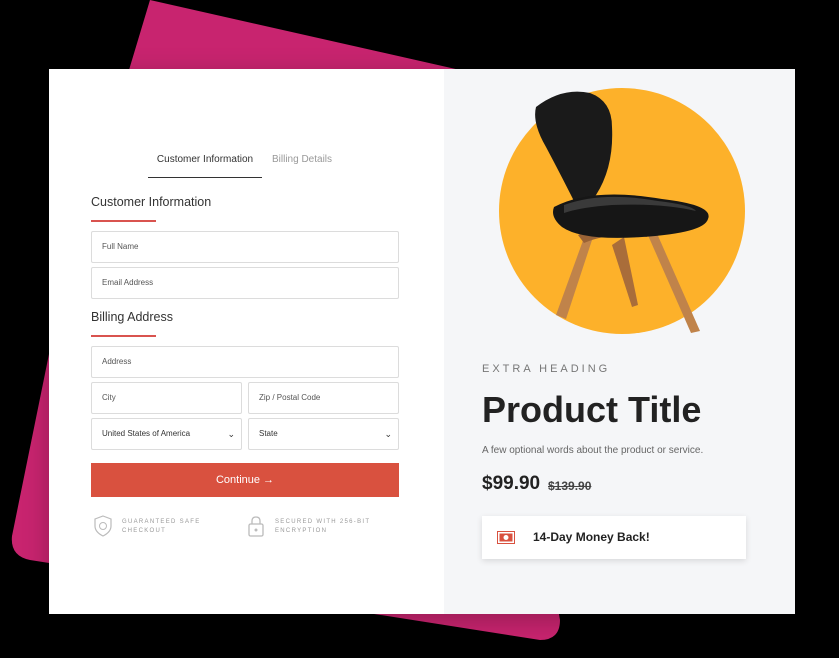  I want to click on continue-button: Continue →, so click(245, 480).